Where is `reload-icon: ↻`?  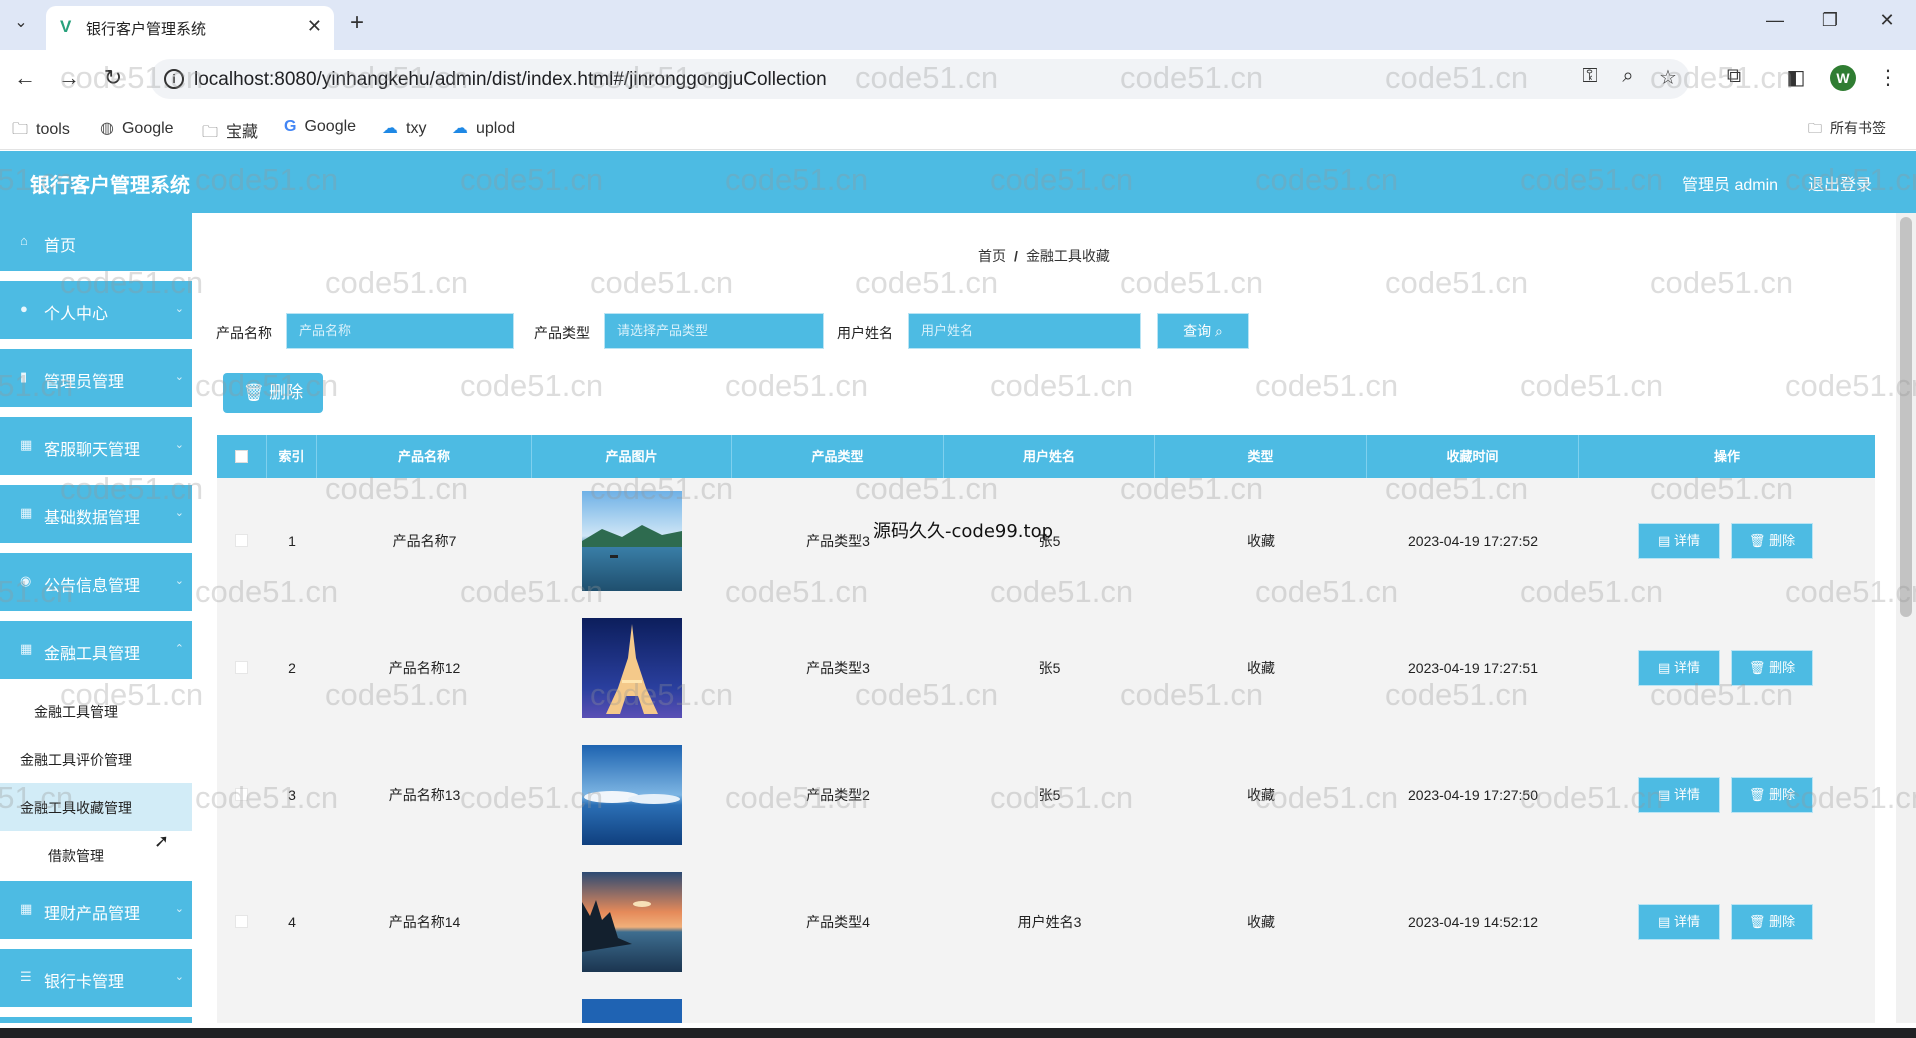 reload-icon: ↻ is located at coordinates (113, 78).